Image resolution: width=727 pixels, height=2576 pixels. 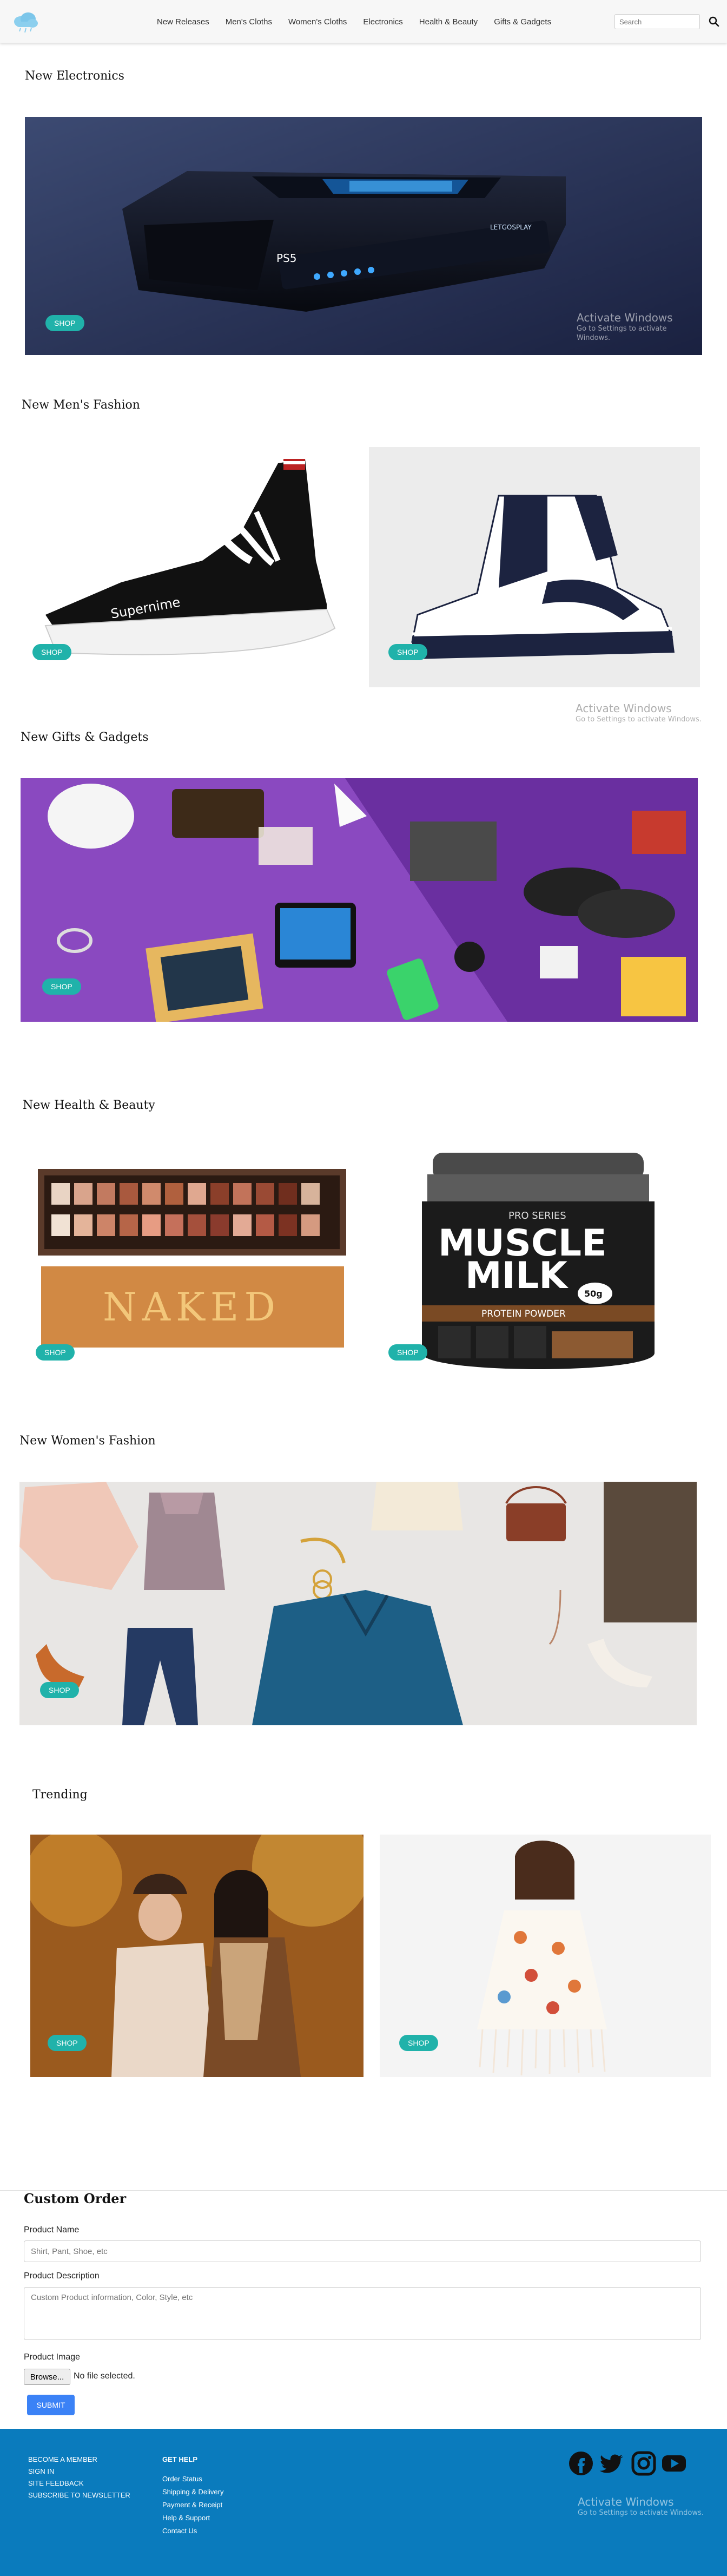 I want to click on health-promo-image-left: NAKED SHOP, so click(x=192, y=1267).